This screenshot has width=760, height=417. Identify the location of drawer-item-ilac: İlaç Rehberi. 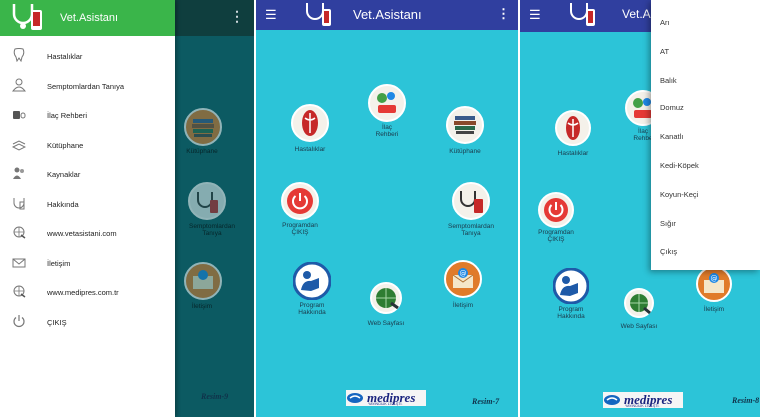
(87, 116).